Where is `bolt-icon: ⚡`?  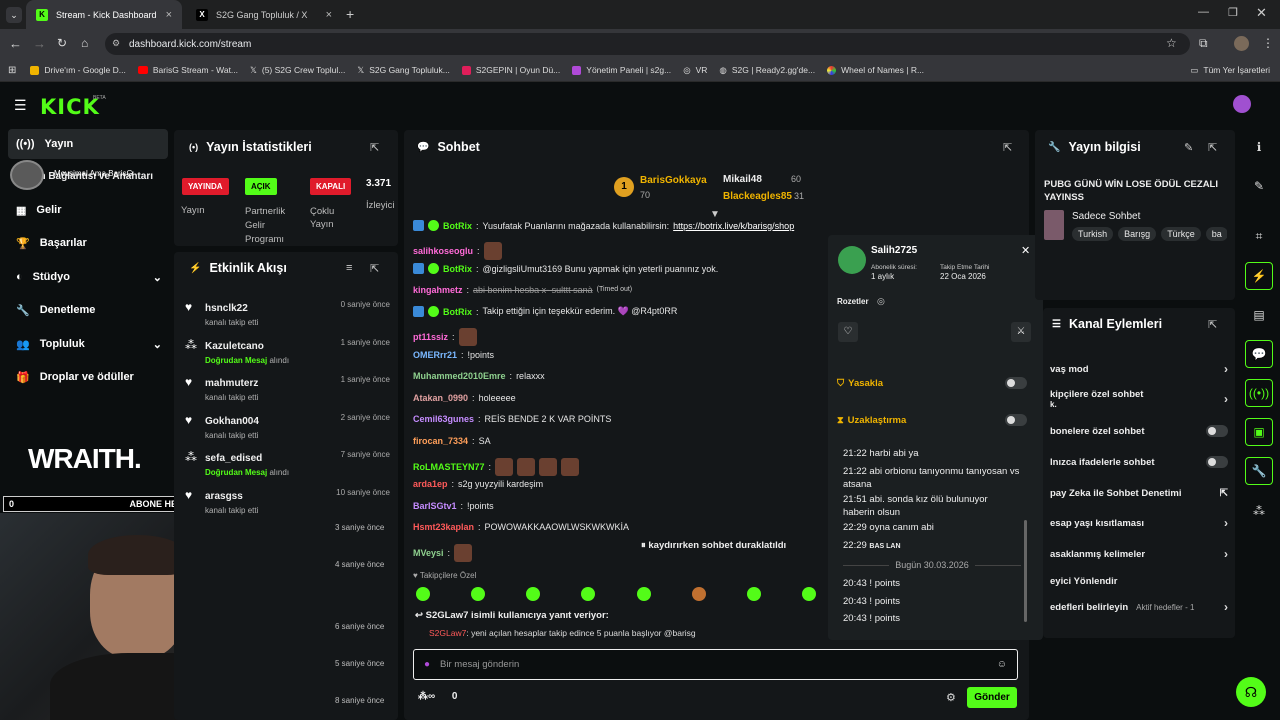 bolt-icon: ⚡ is located at coordinates (1259, 276).